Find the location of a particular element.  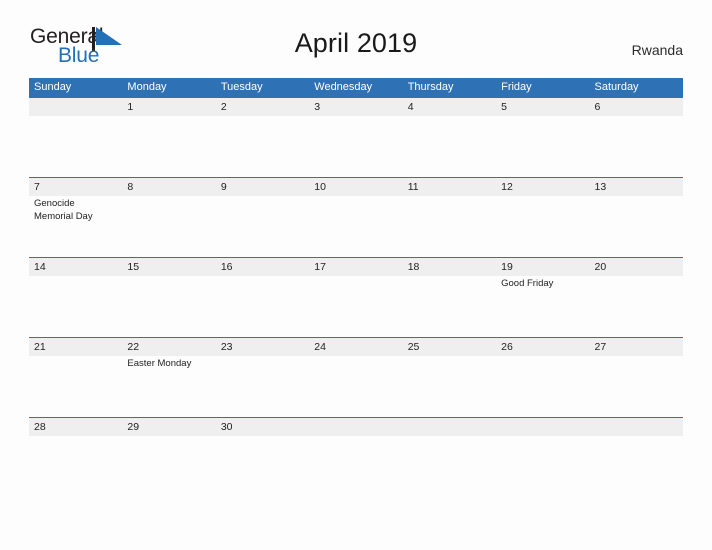

day-number: 9 is located at coordinates (223, 187).